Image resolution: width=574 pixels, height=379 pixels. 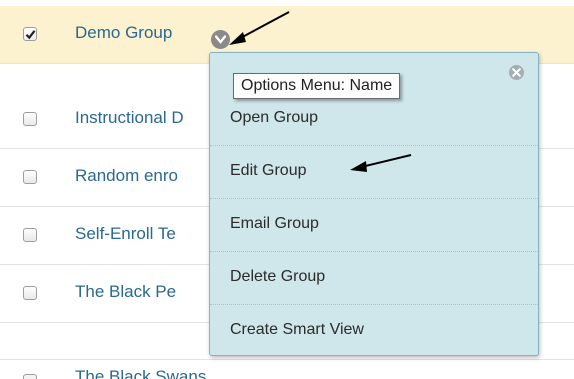 What do you see at coordinates (320, 91) in the screenshot?
I see `annotation-arrows` at bounding box center [320, 91].